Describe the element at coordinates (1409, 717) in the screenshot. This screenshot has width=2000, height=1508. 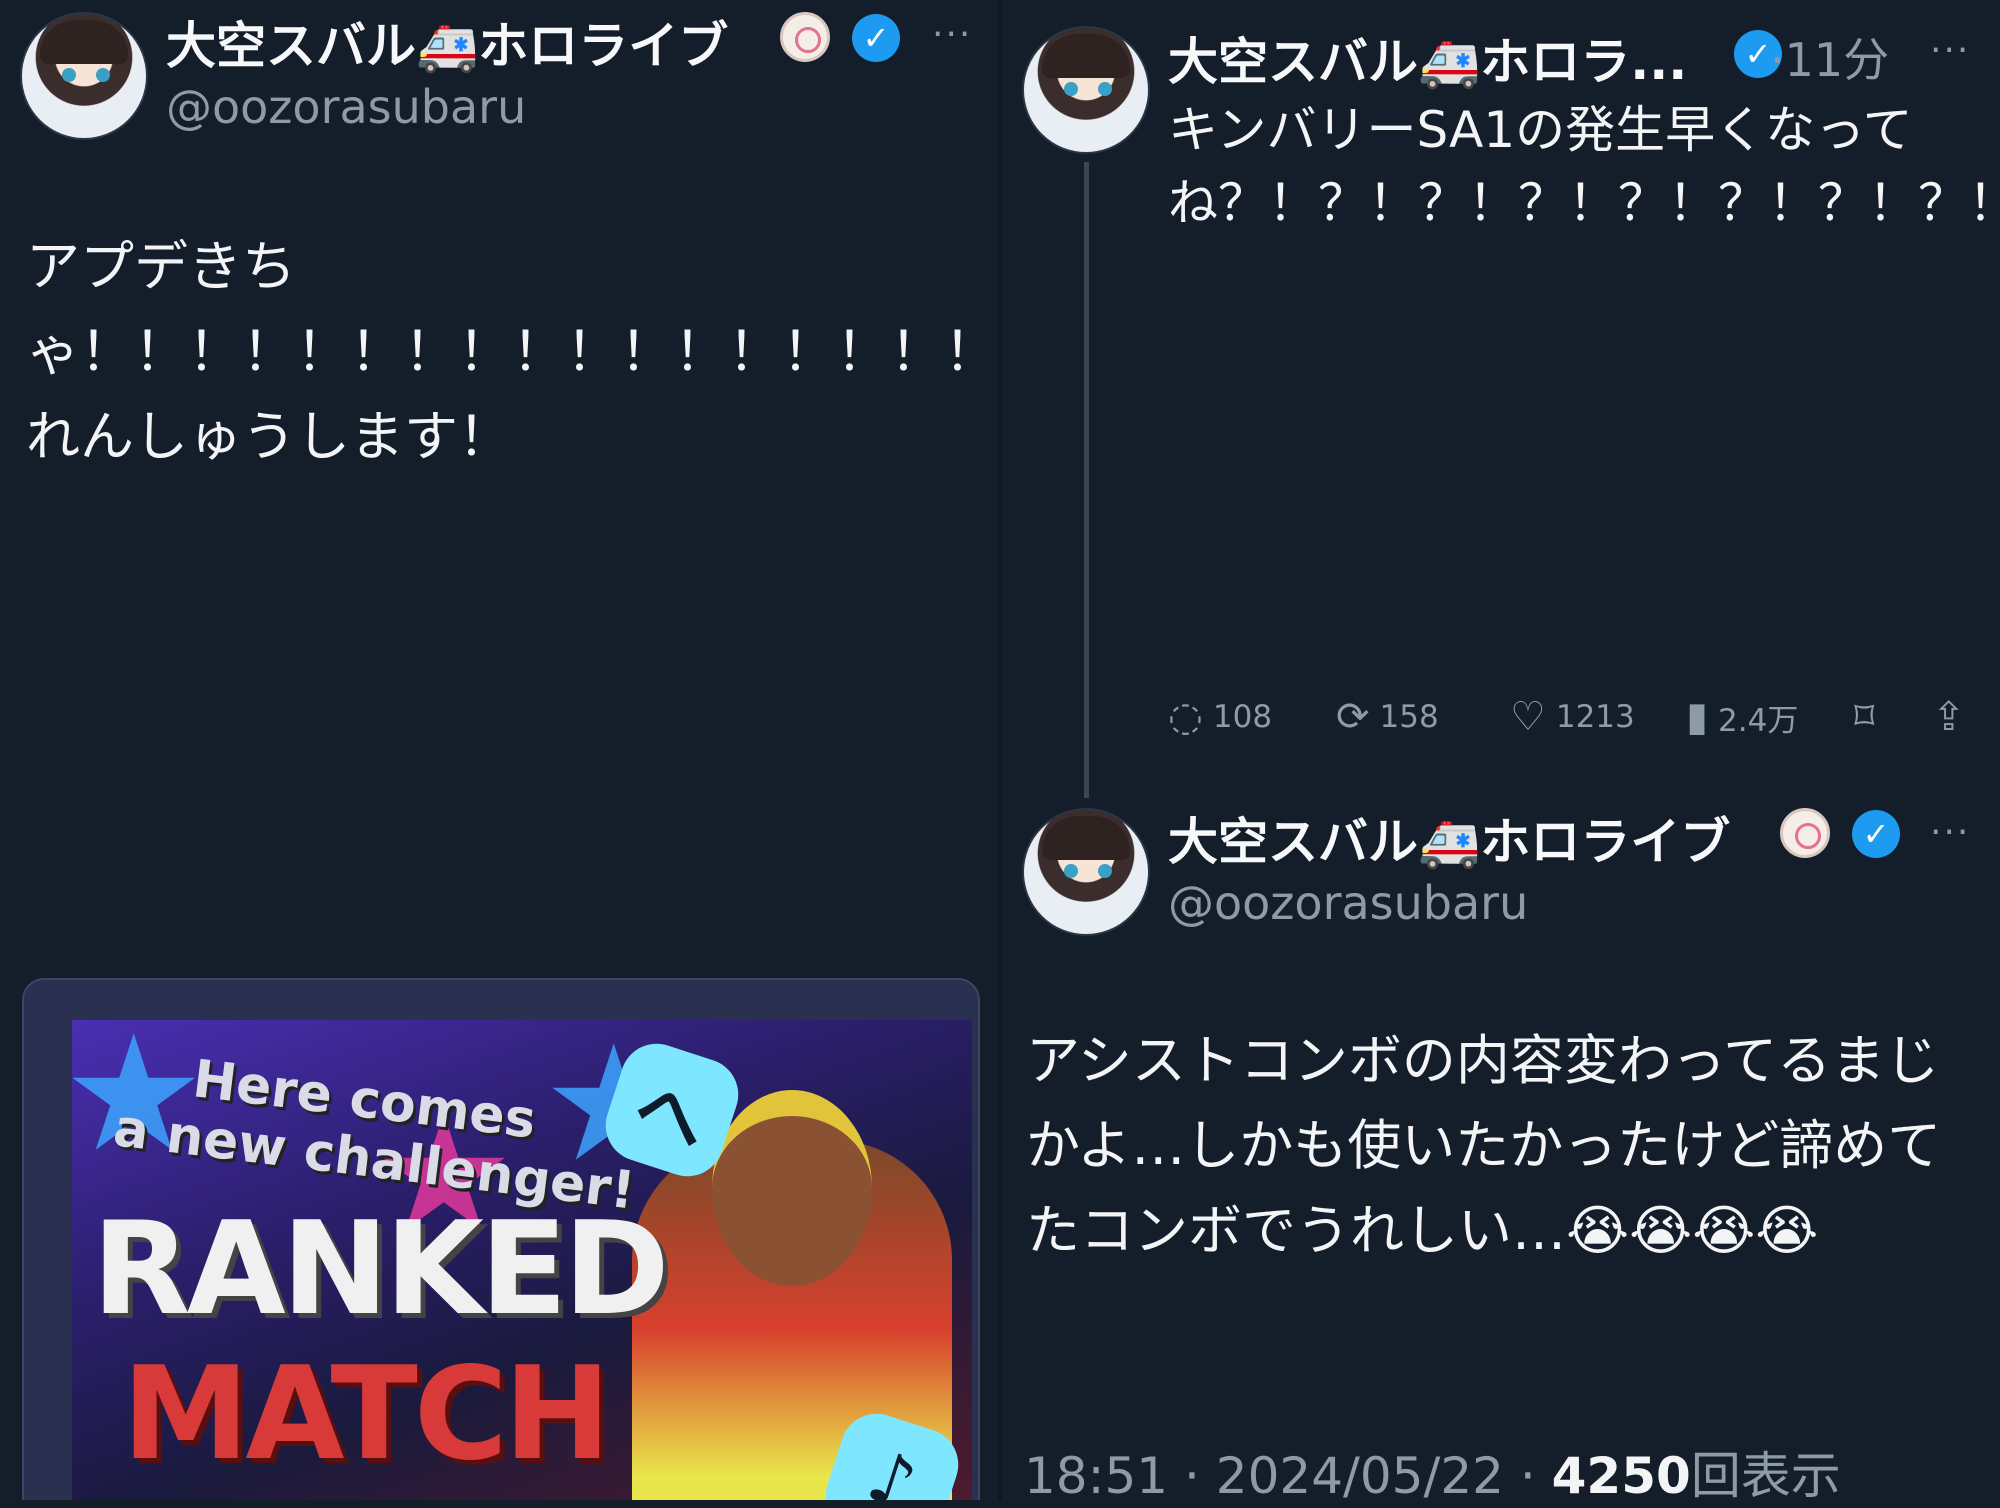
I see `repost-count: 158` at that location.